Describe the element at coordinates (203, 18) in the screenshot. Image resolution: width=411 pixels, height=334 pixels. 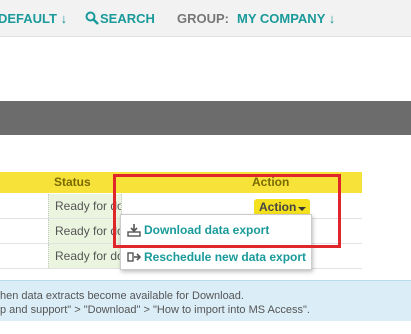
I see `group-label: GROUP:` at that location.